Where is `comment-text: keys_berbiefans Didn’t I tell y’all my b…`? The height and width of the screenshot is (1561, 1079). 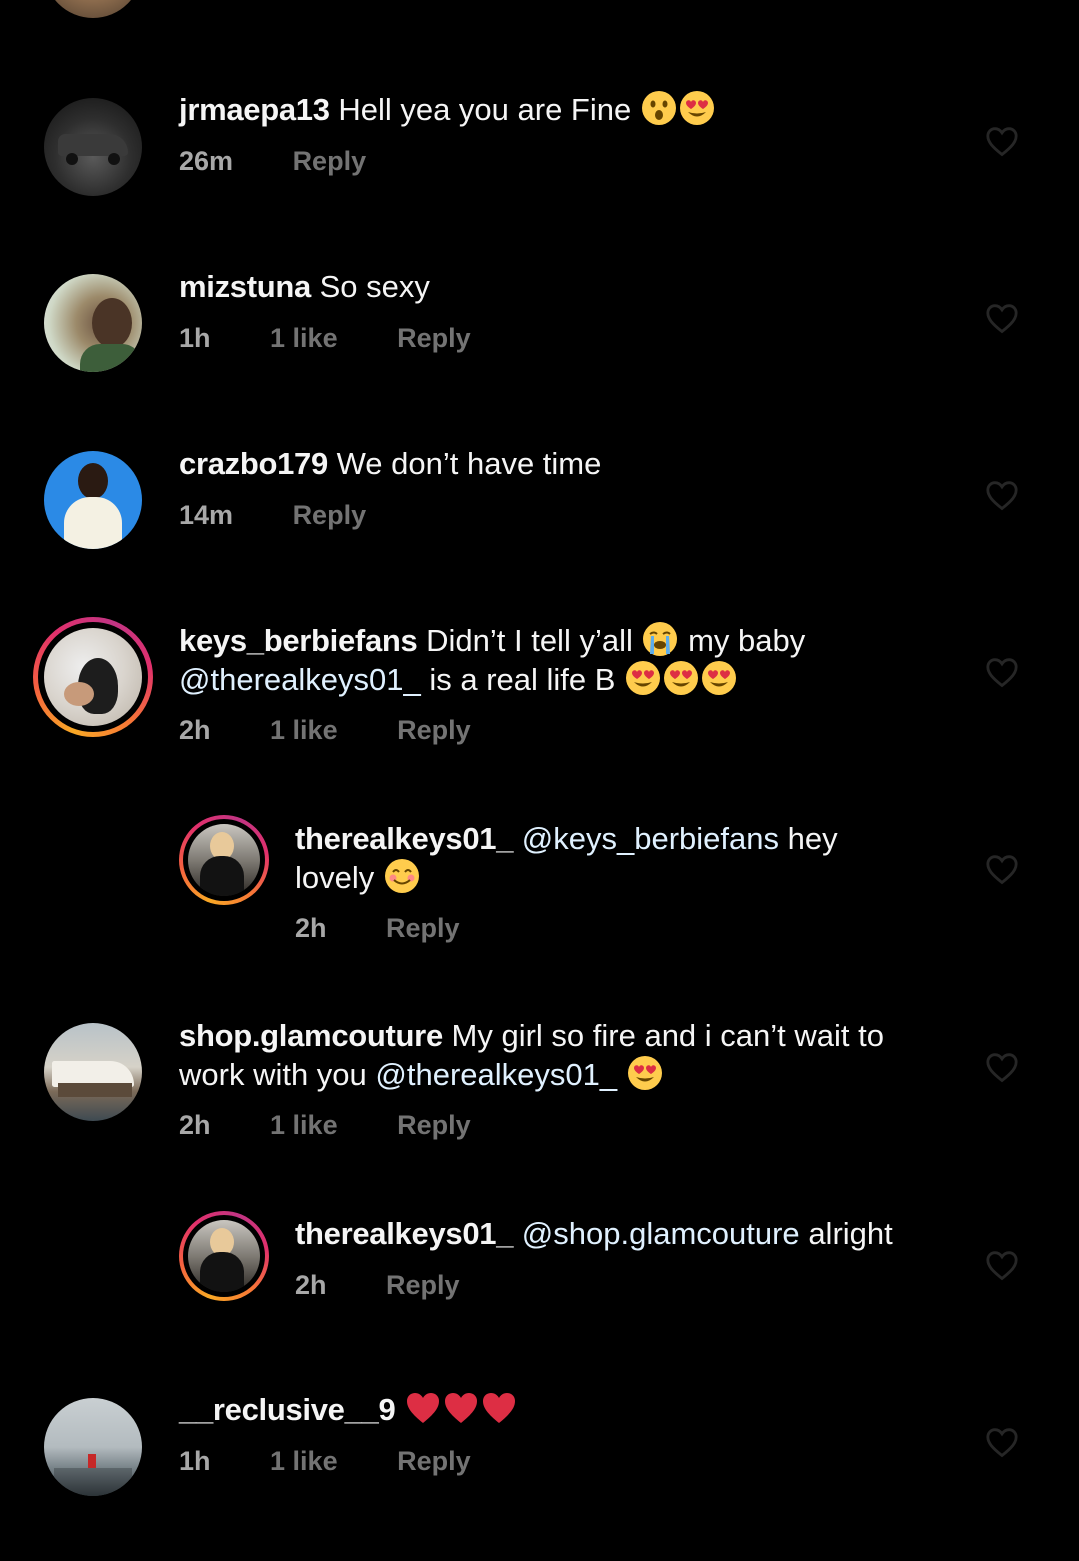
comment-text: keys_berbiefans Didn’t I tell y’all my b… is located at coordinates (559, 660).